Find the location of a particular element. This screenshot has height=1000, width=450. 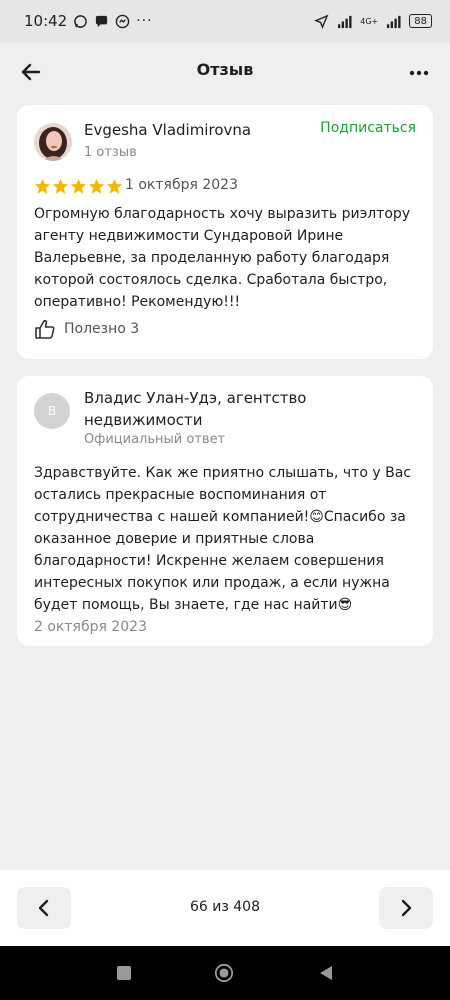

more-options-button is located at coordinates (419, 73).